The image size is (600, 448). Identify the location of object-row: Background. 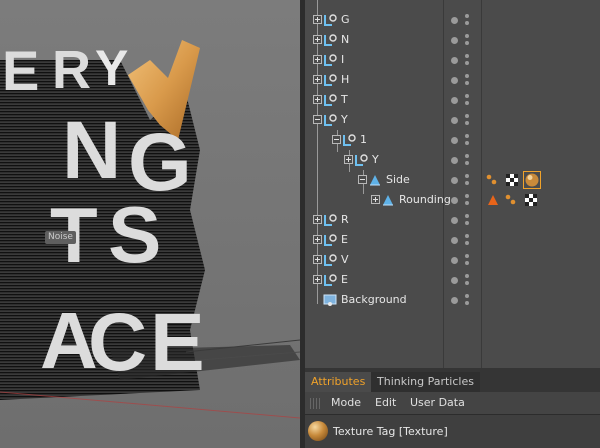
(452, 300).